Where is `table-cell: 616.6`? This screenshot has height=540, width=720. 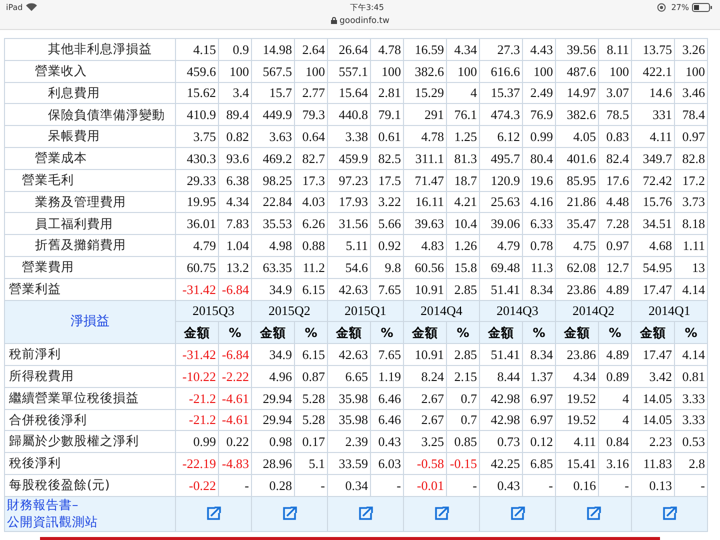
table-cell: 616.6 is located at coordinates (501, 71).